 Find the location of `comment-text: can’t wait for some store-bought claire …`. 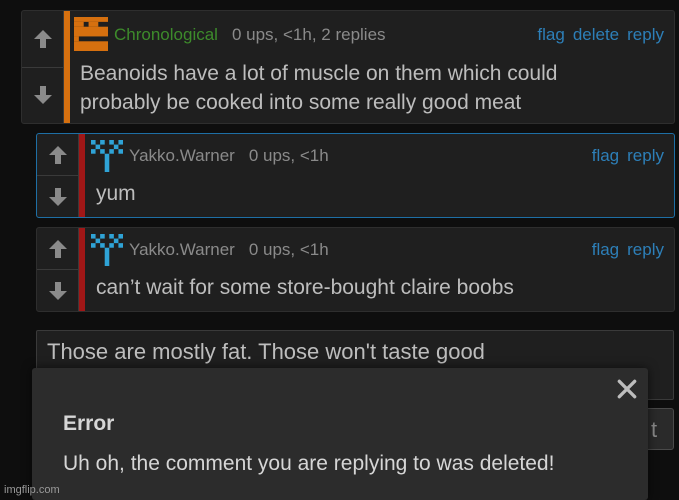

comment-text: can’t wait for some store-bought claire … is located at coordinates (305, 287).